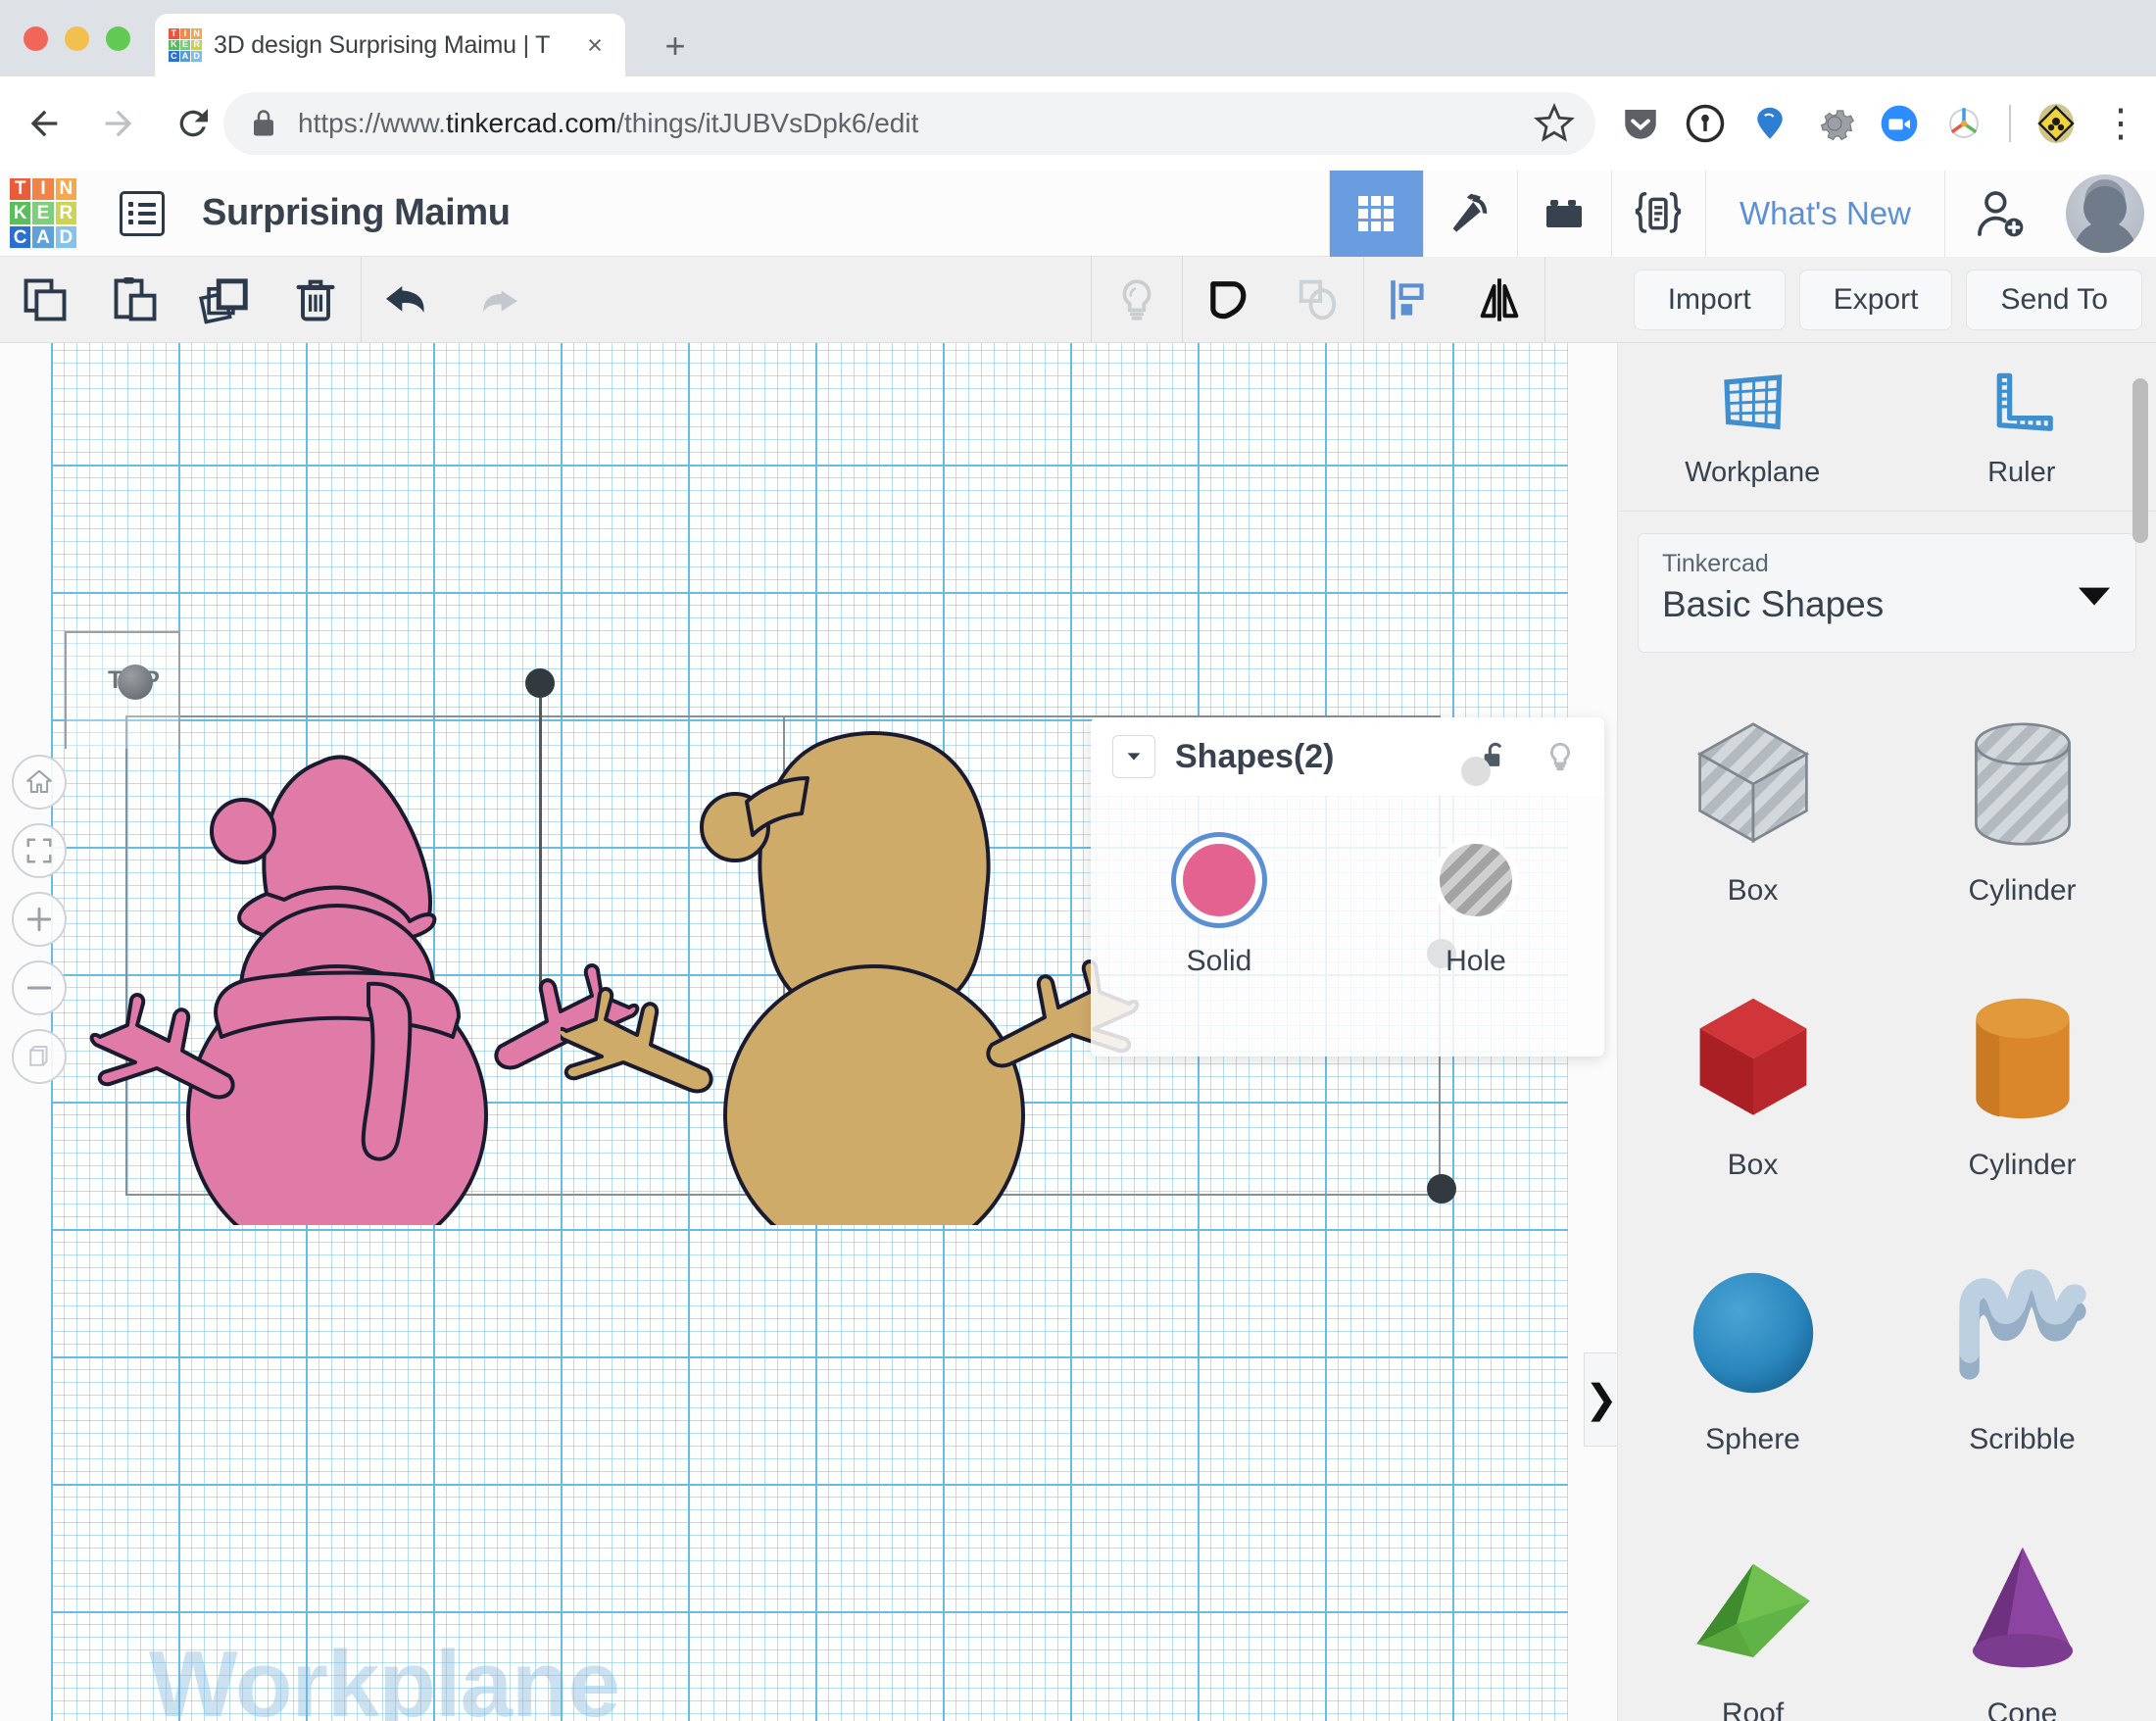  Describe the element at coordinates (595, 45) in the screenshot. I see `close-icon: ×` at that location.